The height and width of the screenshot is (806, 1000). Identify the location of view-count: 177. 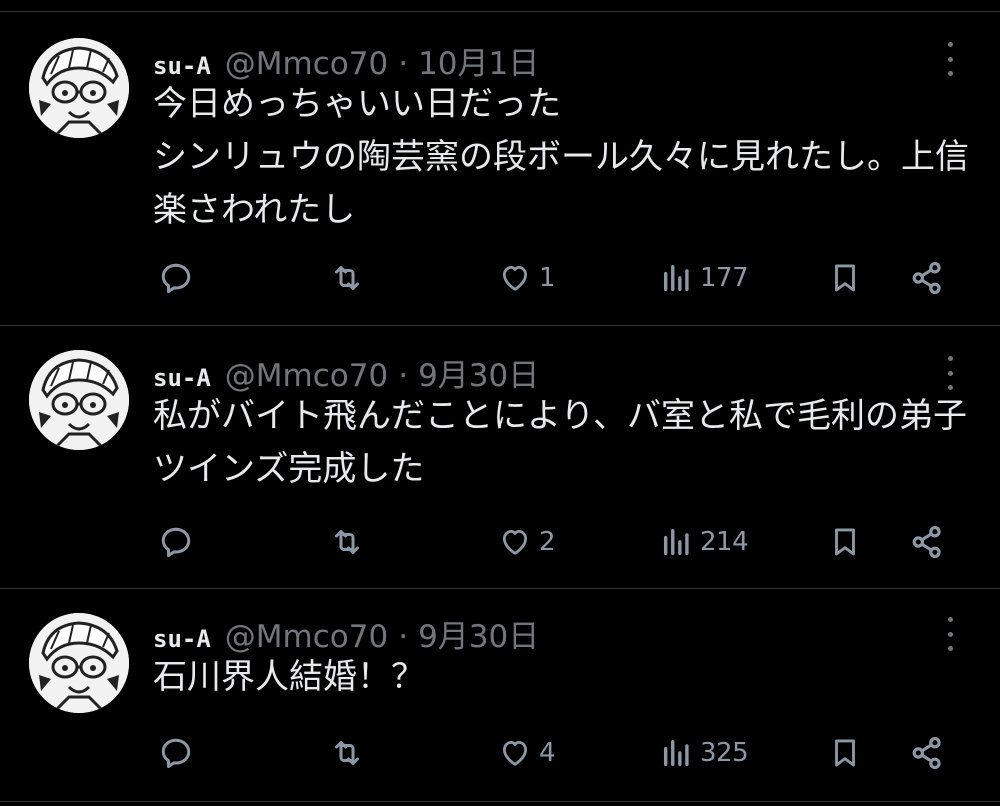
(724, 278).